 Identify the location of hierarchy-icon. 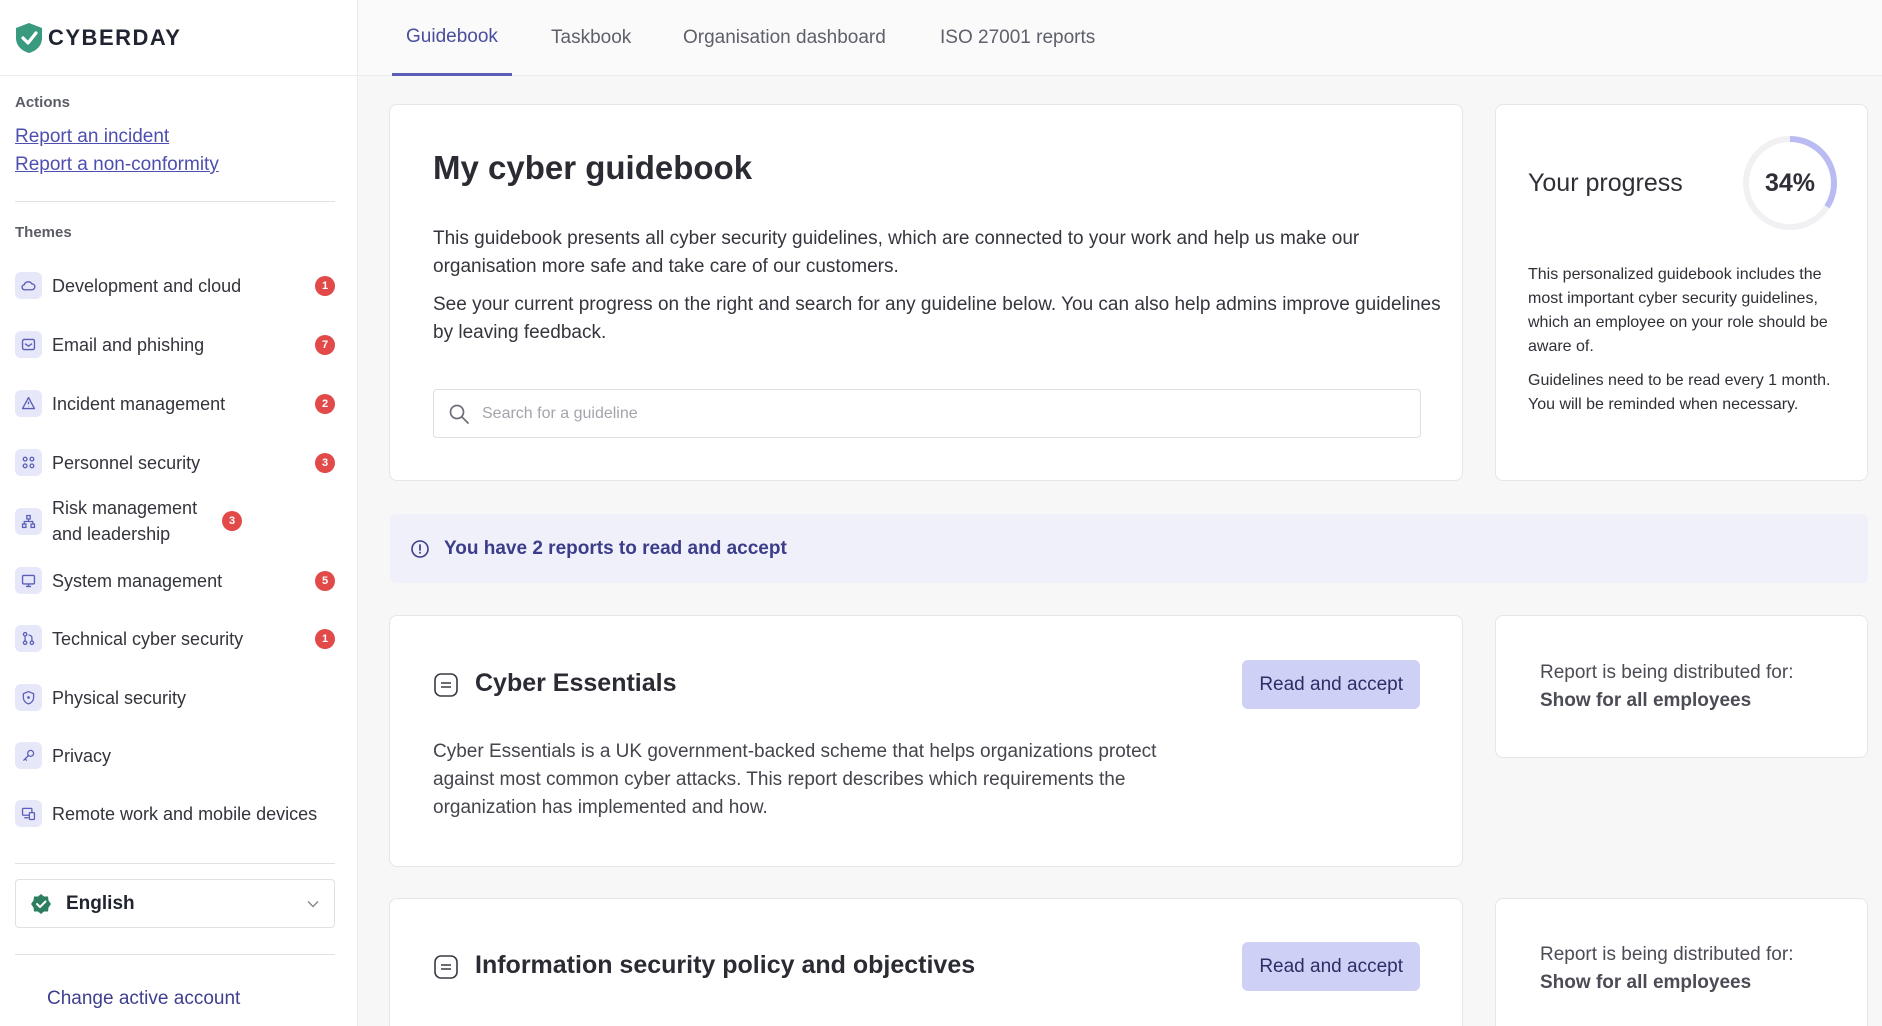
(28, 521).